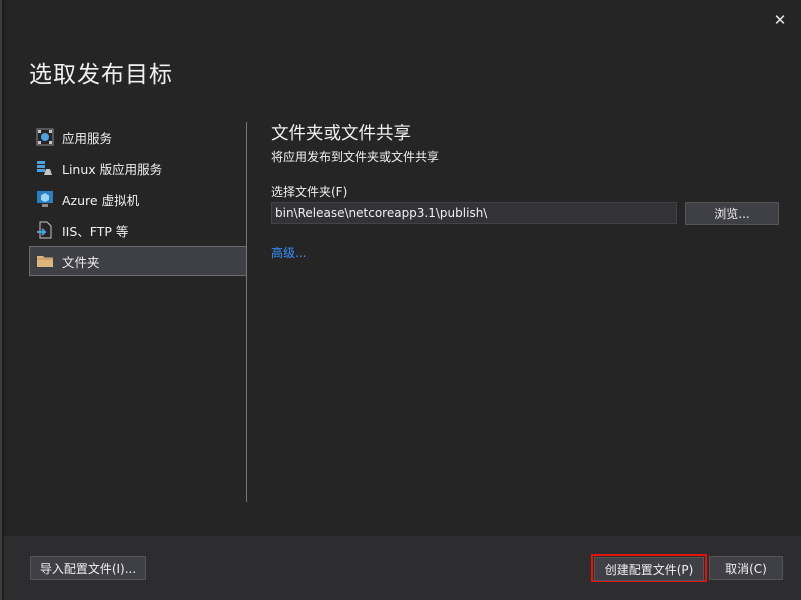 The image size is (801, 600). What do you see at coordinates (45, 230) in the screenshot?
I see `iis-ftp-icon` at bounding box center [45, 230].